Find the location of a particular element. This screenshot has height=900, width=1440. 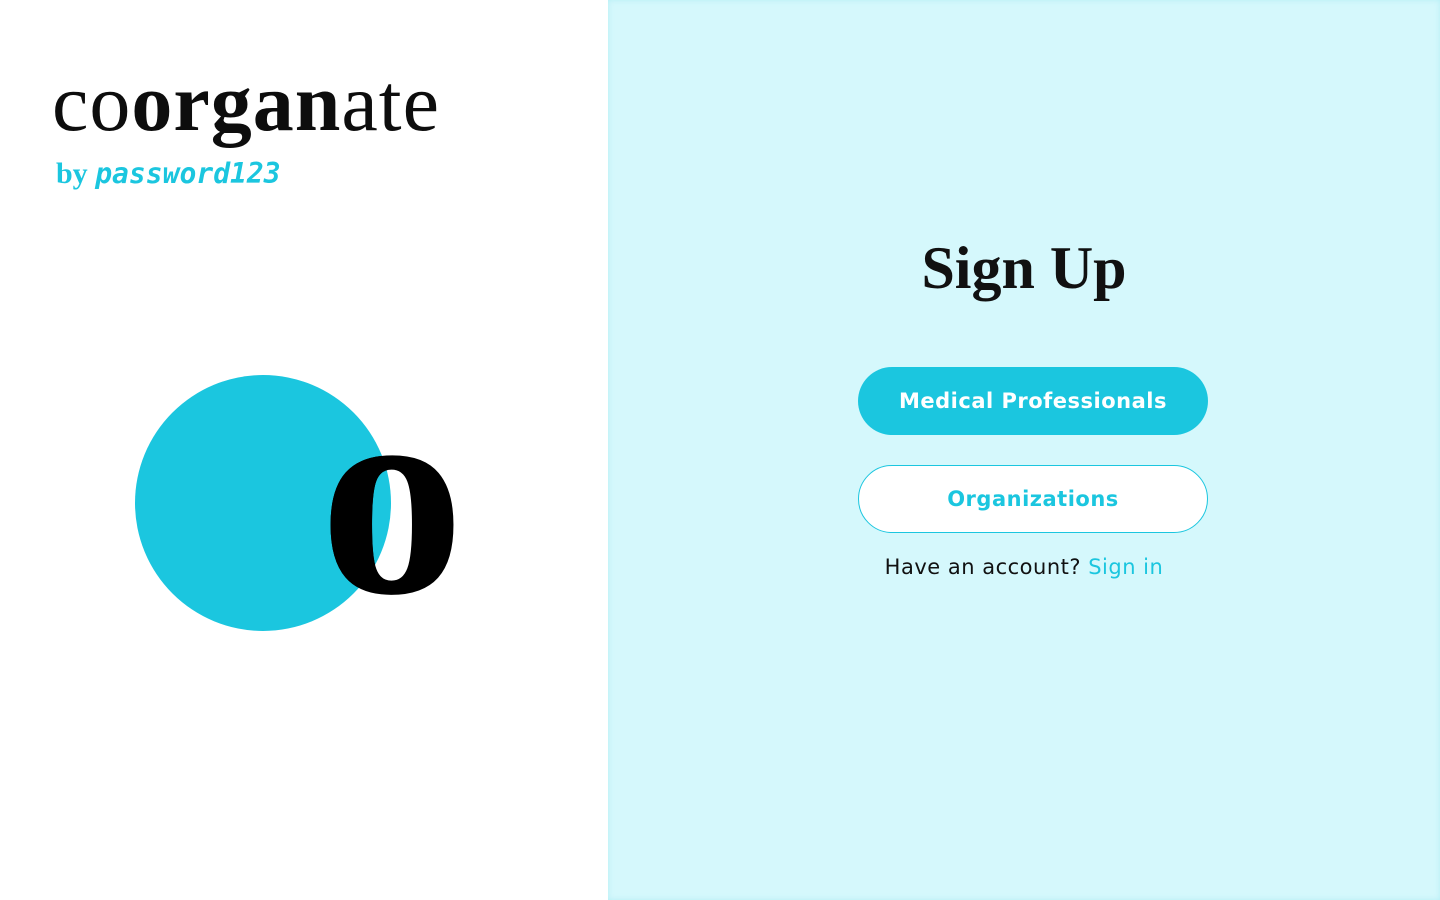

logo-wordmark: coorganate is located at coordinates (246, 104).